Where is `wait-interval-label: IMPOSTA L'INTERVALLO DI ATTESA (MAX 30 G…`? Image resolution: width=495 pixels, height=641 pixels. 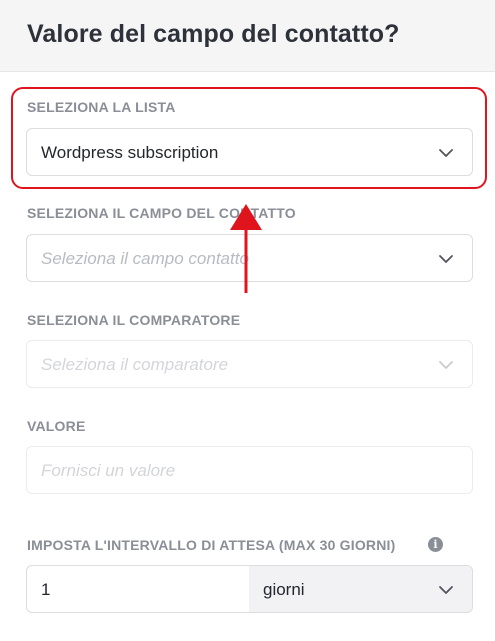 wait-interval-label: IMPOSTA L'INTERVALLO DI ATTESA (MAX 30 G… is located at coordinates (211, 545).